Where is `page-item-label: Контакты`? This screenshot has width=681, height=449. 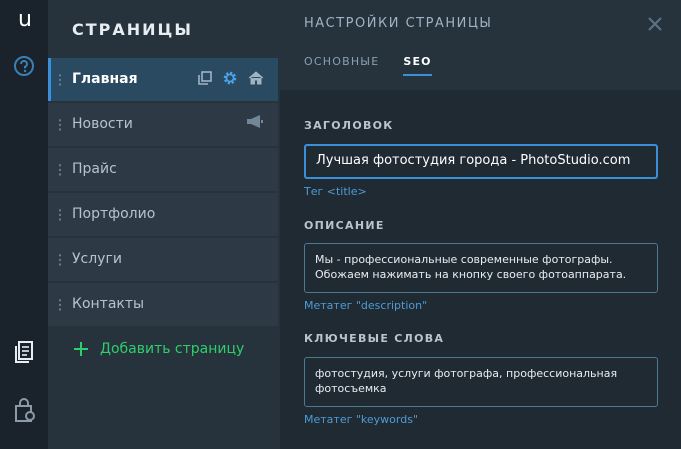
page-item-label: Контакты is located at coordinates (108, 304).